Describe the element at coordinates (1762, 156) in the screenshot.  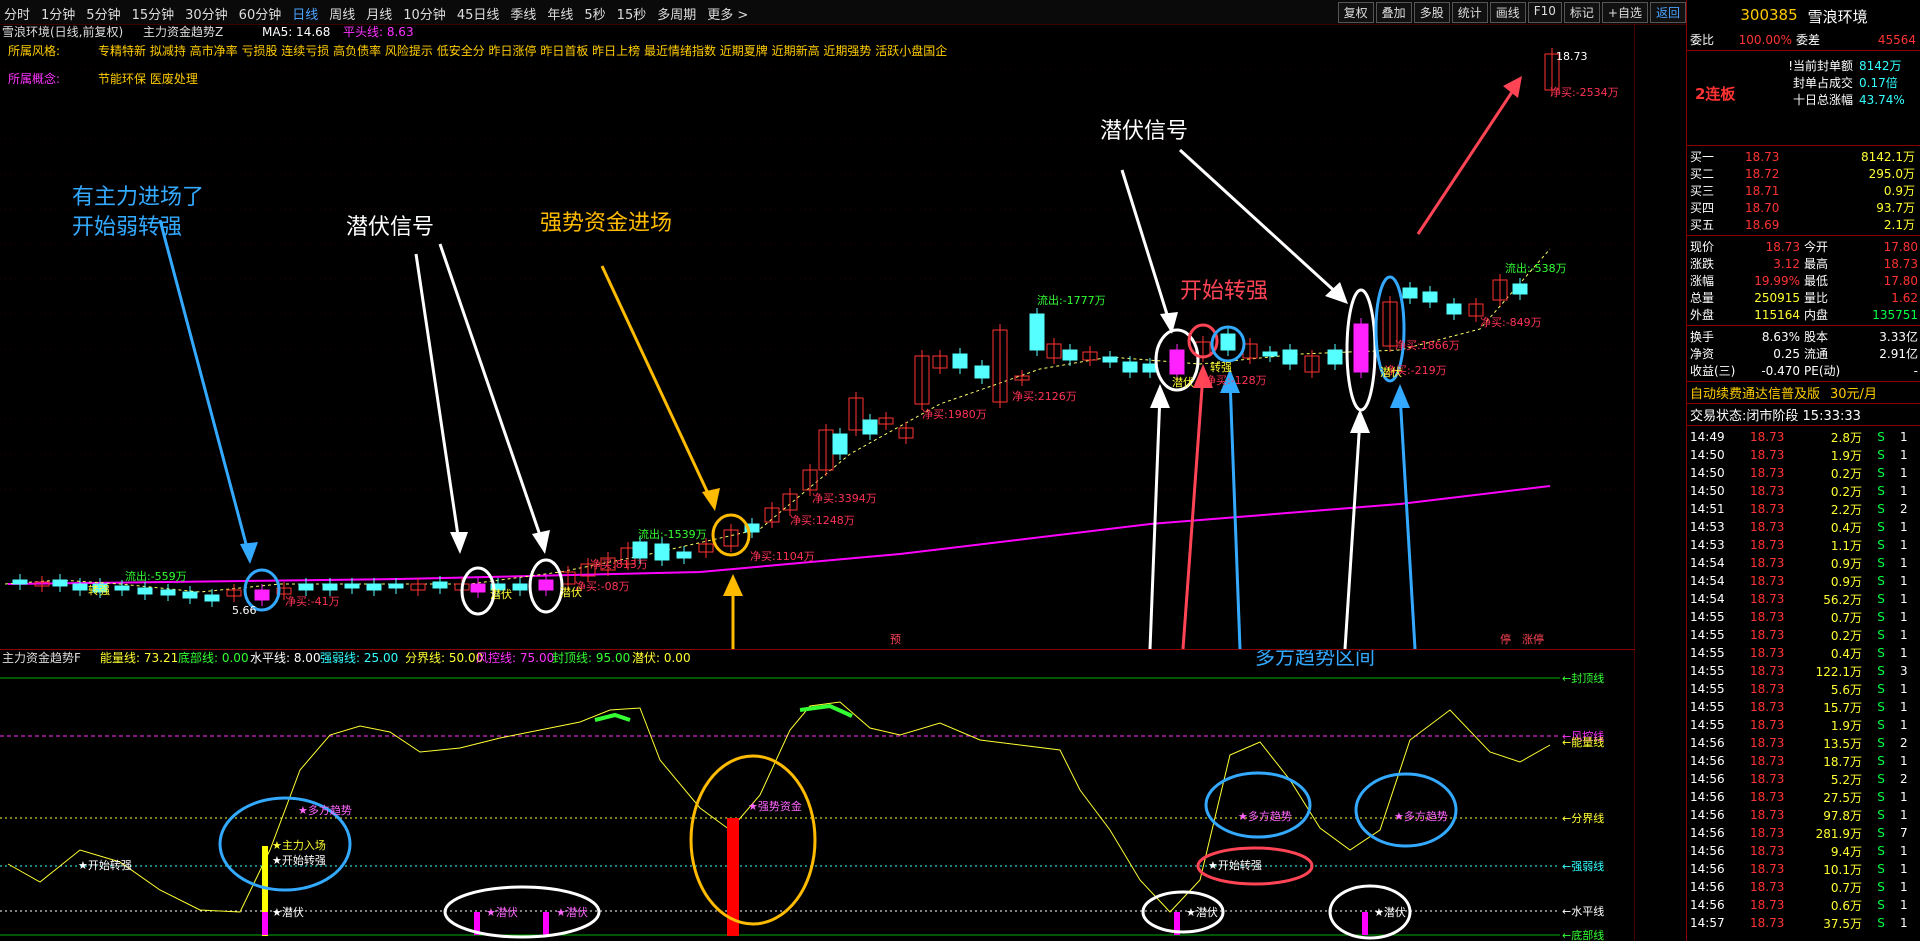
I see `bid-price: 18.73` at that location.